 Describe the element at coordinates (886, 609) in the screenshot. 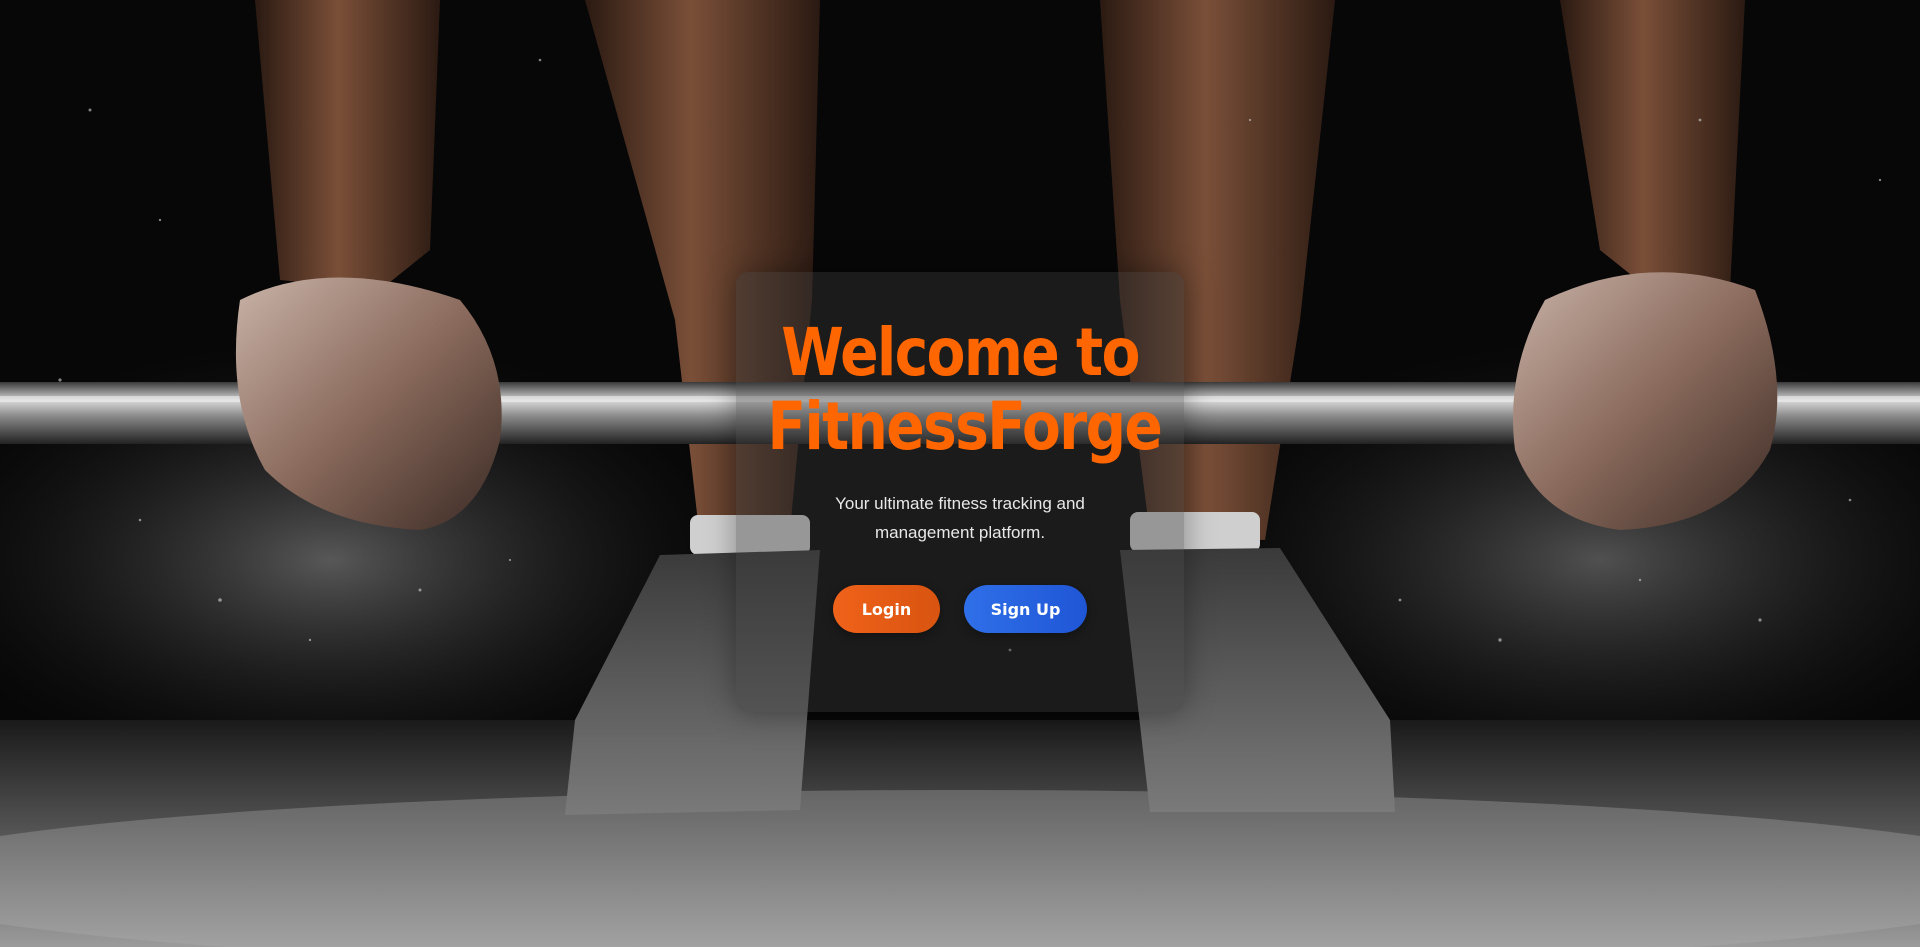

I see `login-button: Login` at that location.